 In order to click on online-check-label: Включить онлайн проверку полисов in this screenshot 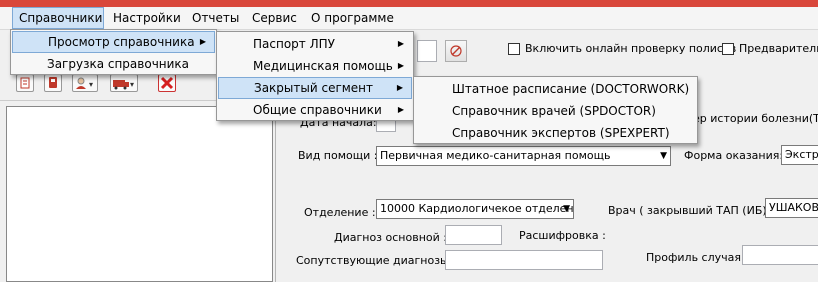, I will do `click(631, 48)`.